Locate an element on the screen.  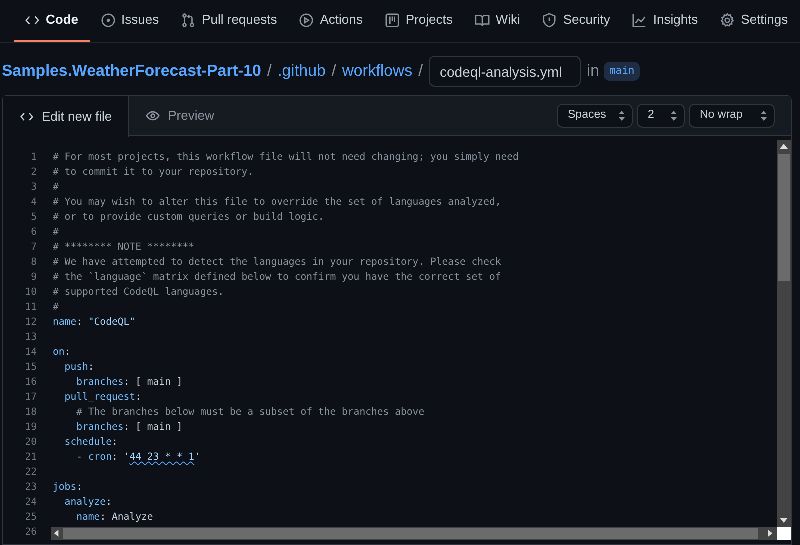
repo-tab: Projects is located at coordinates (419, 21).